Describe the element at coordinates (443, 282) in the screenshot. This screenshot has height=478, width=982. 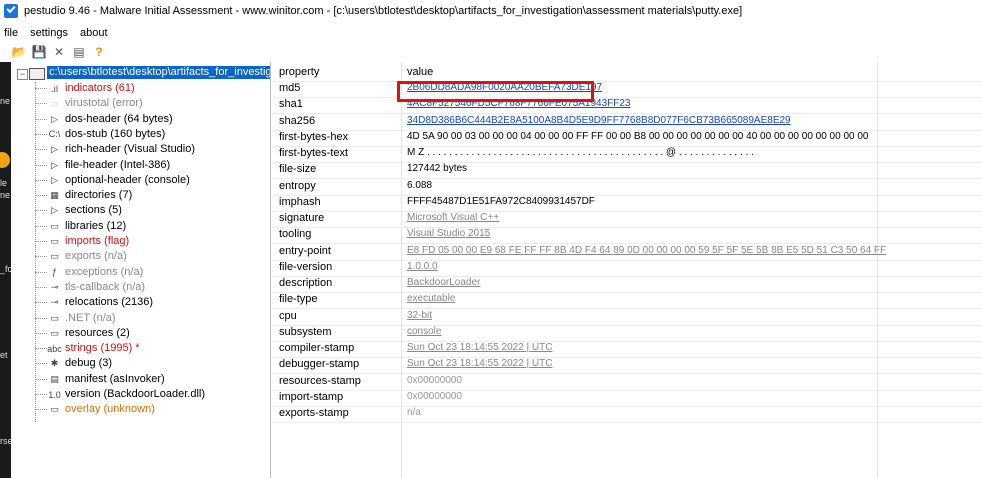
I see `value-cell: BackdoorLoader` at that location.